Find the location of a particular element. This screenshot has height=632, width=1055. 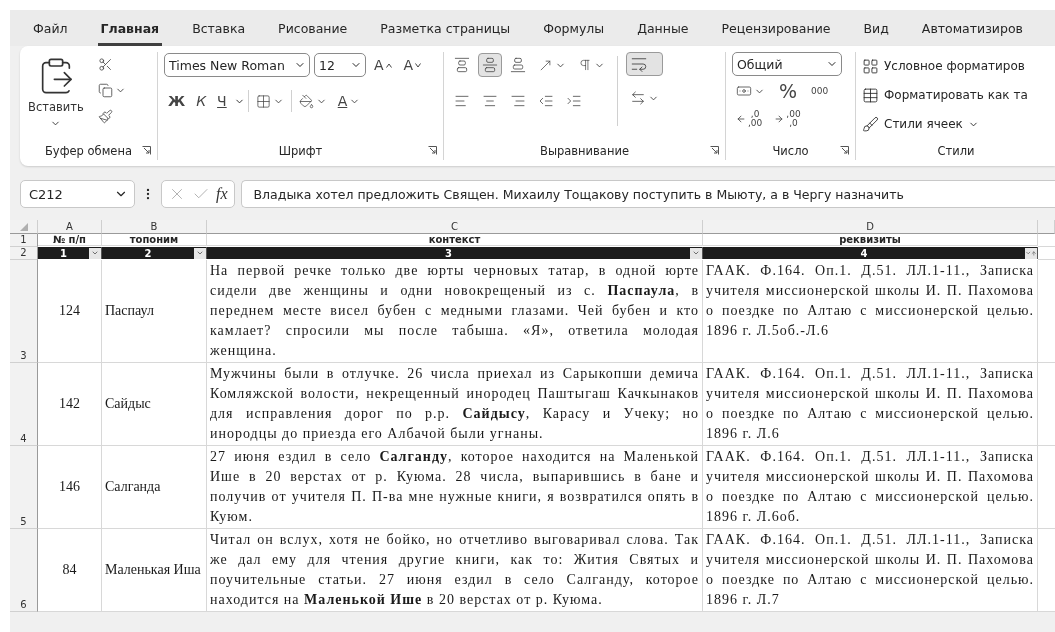

number-format-field: Общий is located at coordinates (787, 64).